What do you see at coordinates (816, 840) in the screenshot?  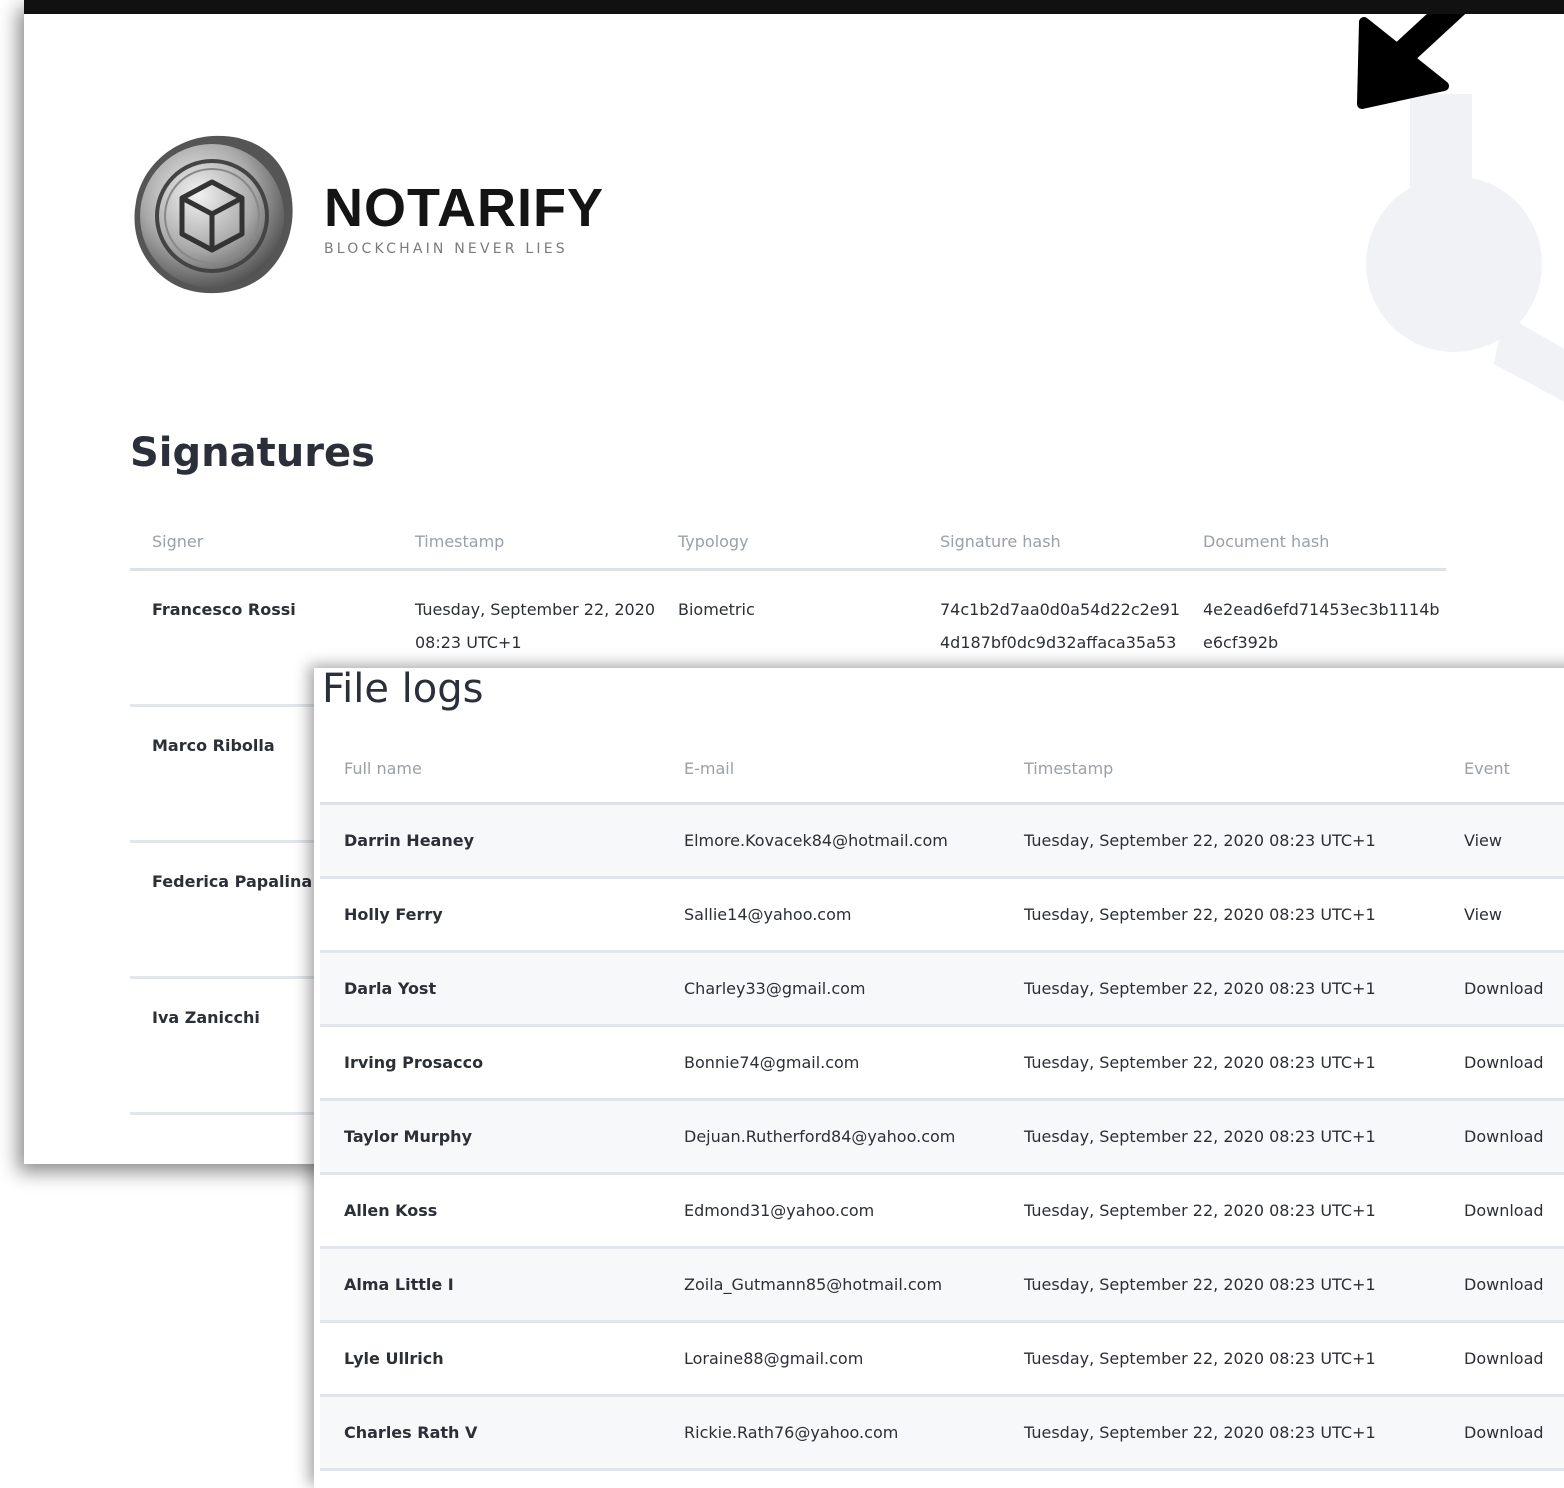 I see `log-email: Elmore.Kovacek84@hotmail.com` at bounding box center [816, 840].